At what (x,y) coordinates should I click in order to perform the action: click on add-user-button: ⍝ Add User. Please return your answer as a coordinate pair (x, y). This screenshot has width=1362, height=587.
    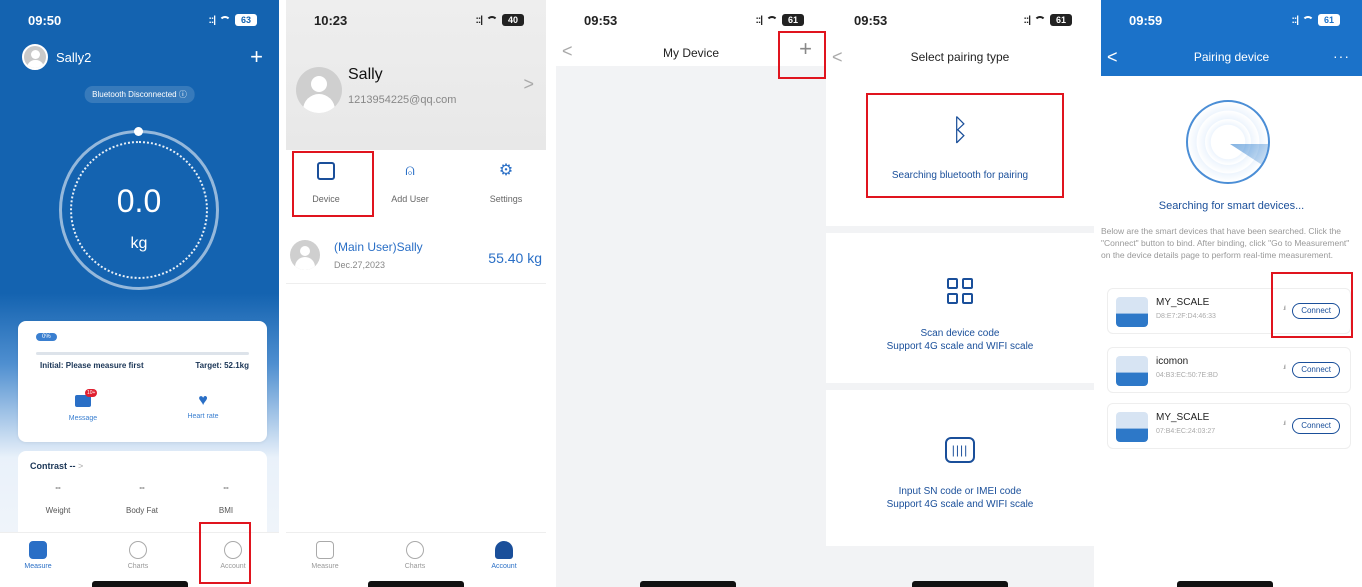
    Looking at the image, I should click on (410, 183).